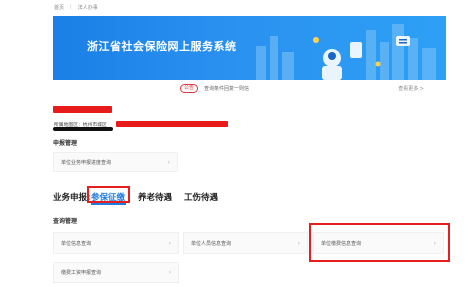 This screenshot has height=287, width=474. Describe the element at coordinates (59, 7) in the screenshot. I see `breadcrumb-home: 首页` at that location.